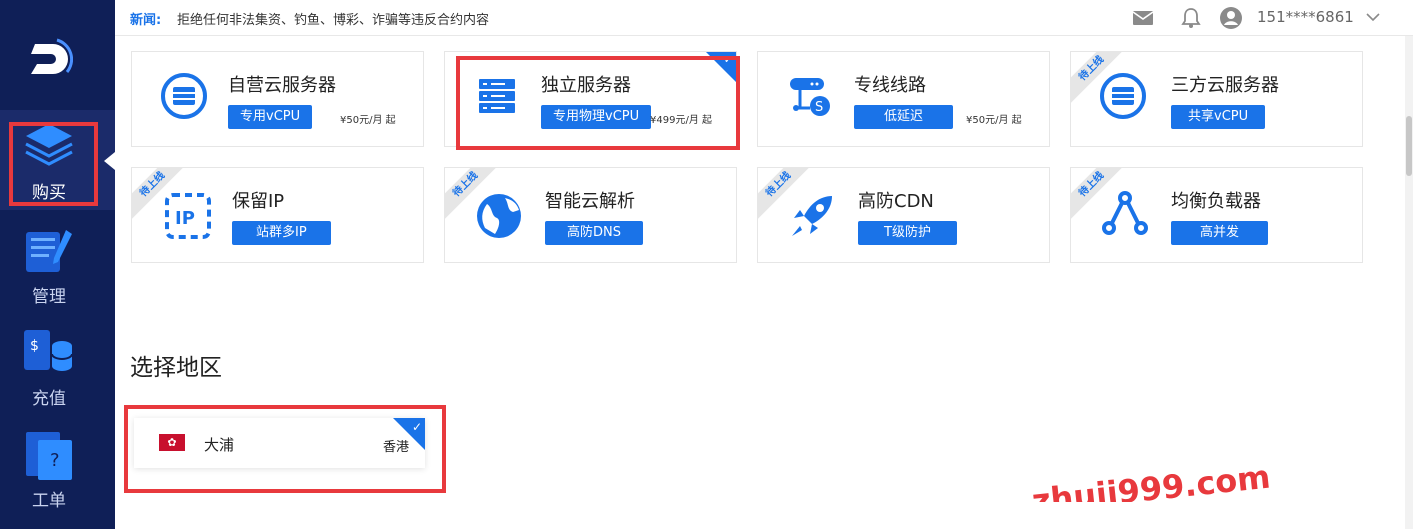  Describe the element at coordinates (281, 233) in the screenshot. I see `product-tag: 站群多IP` at that location.